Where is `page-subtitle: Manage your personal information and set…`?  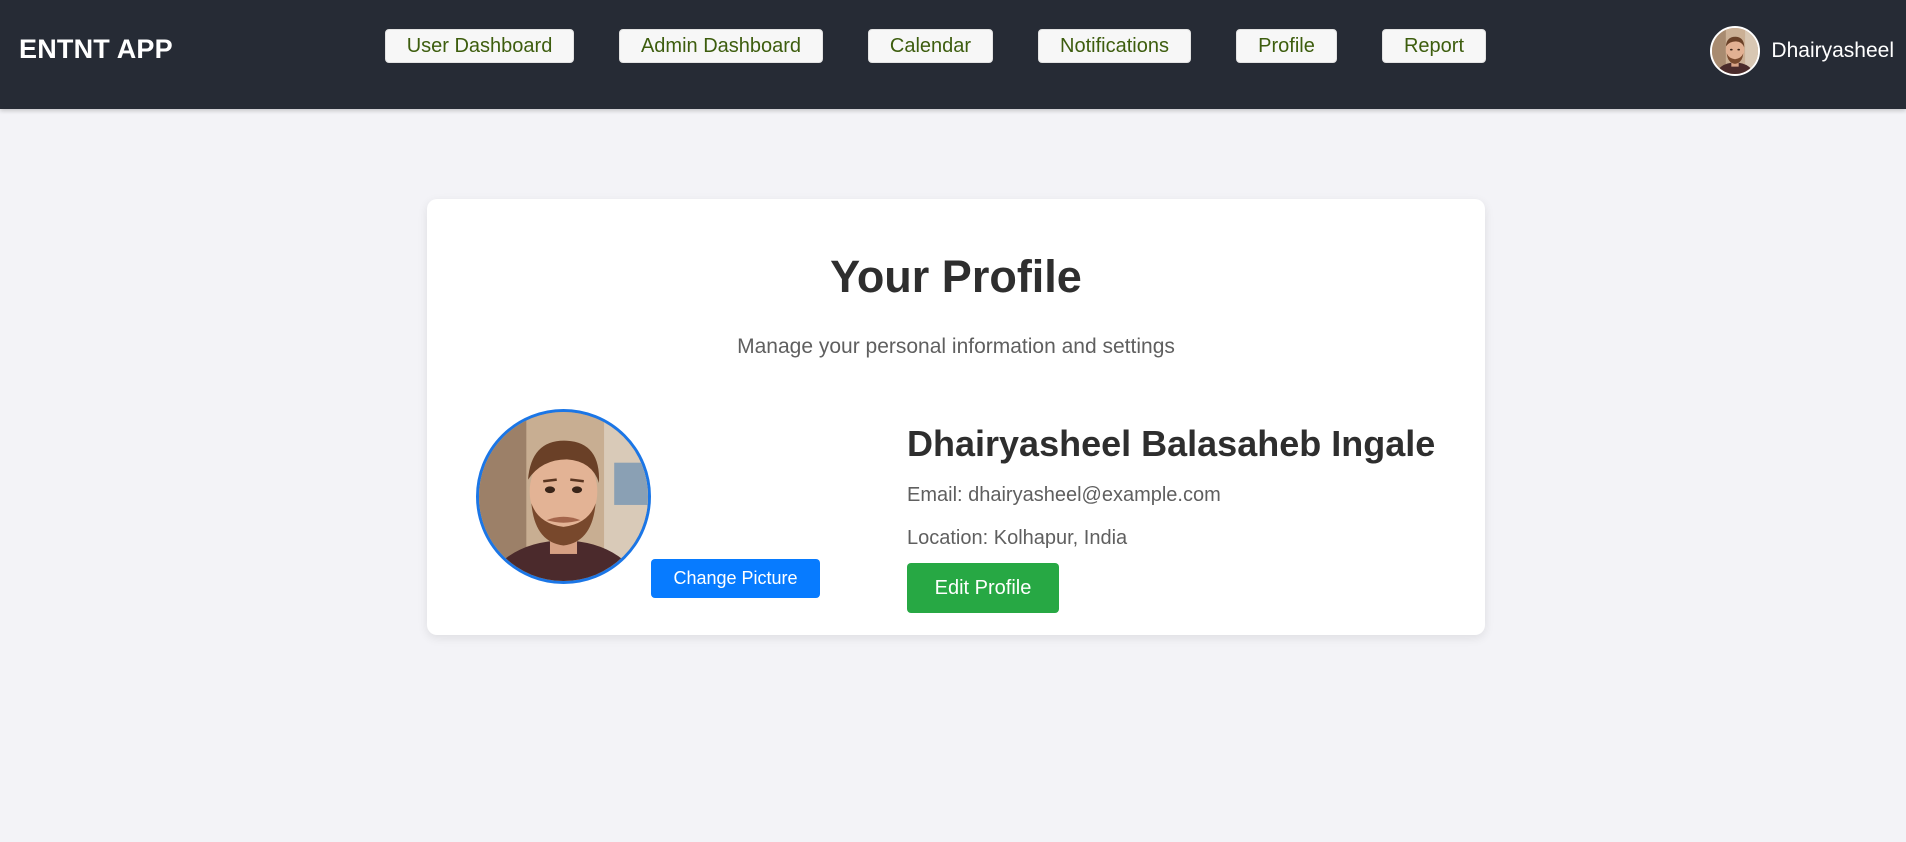 page-subtitle: Manage your personal information and set… is located at coordinates (956, 346).